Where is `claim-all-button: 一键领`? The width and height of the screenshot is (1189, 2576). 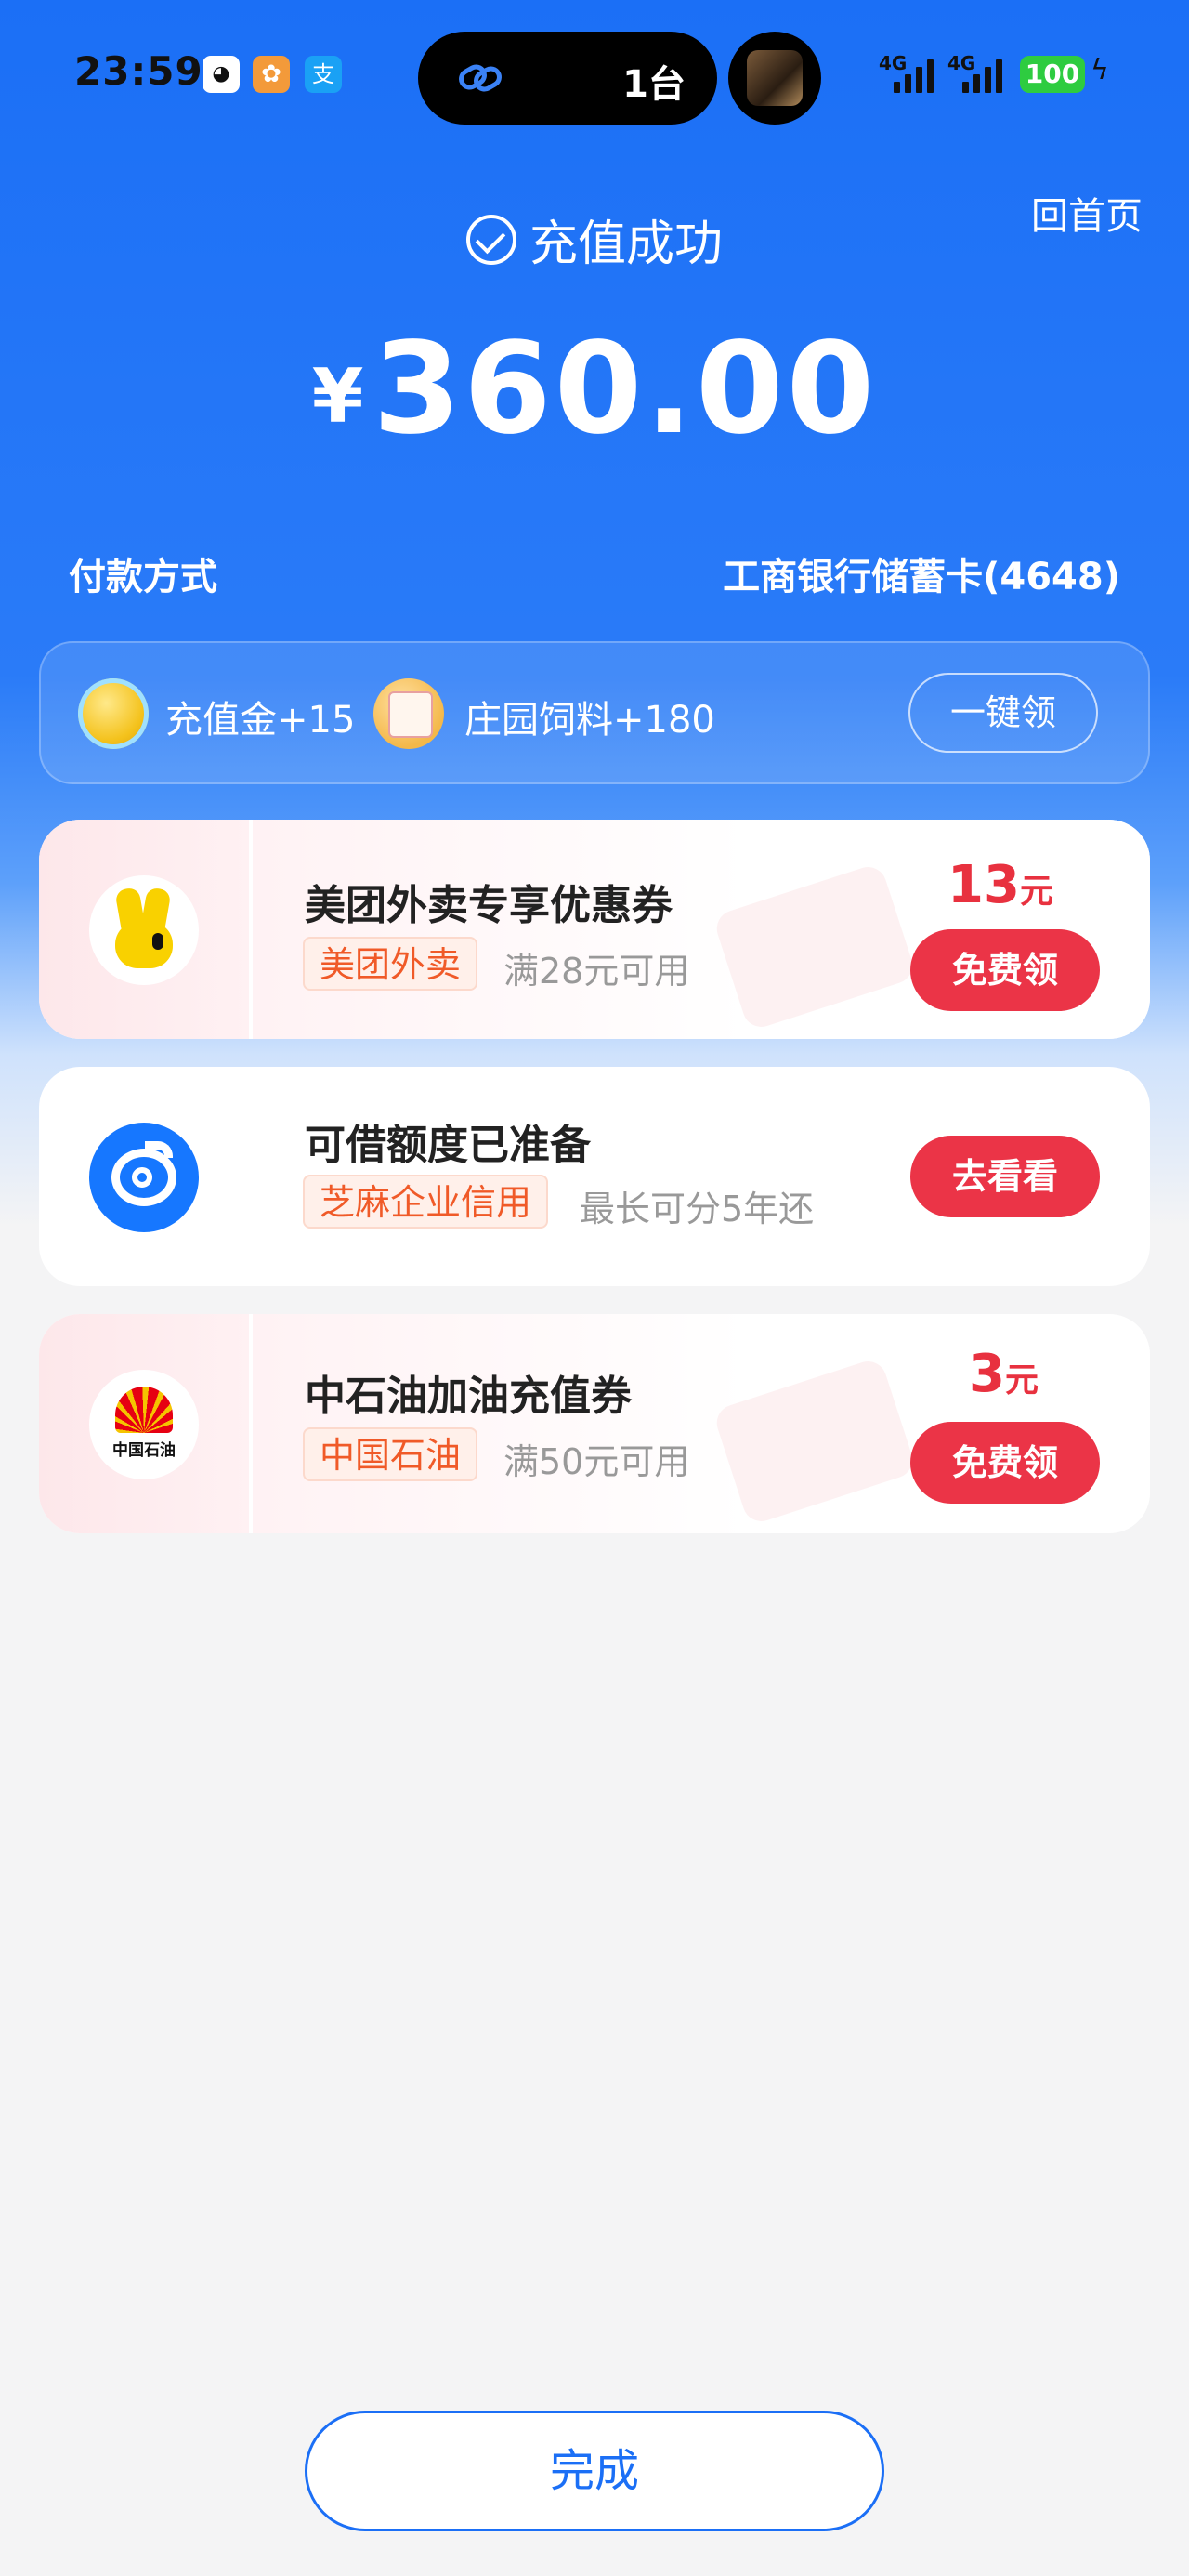
claim-all-button: 一键领 is located at coordinates (1003, 713).